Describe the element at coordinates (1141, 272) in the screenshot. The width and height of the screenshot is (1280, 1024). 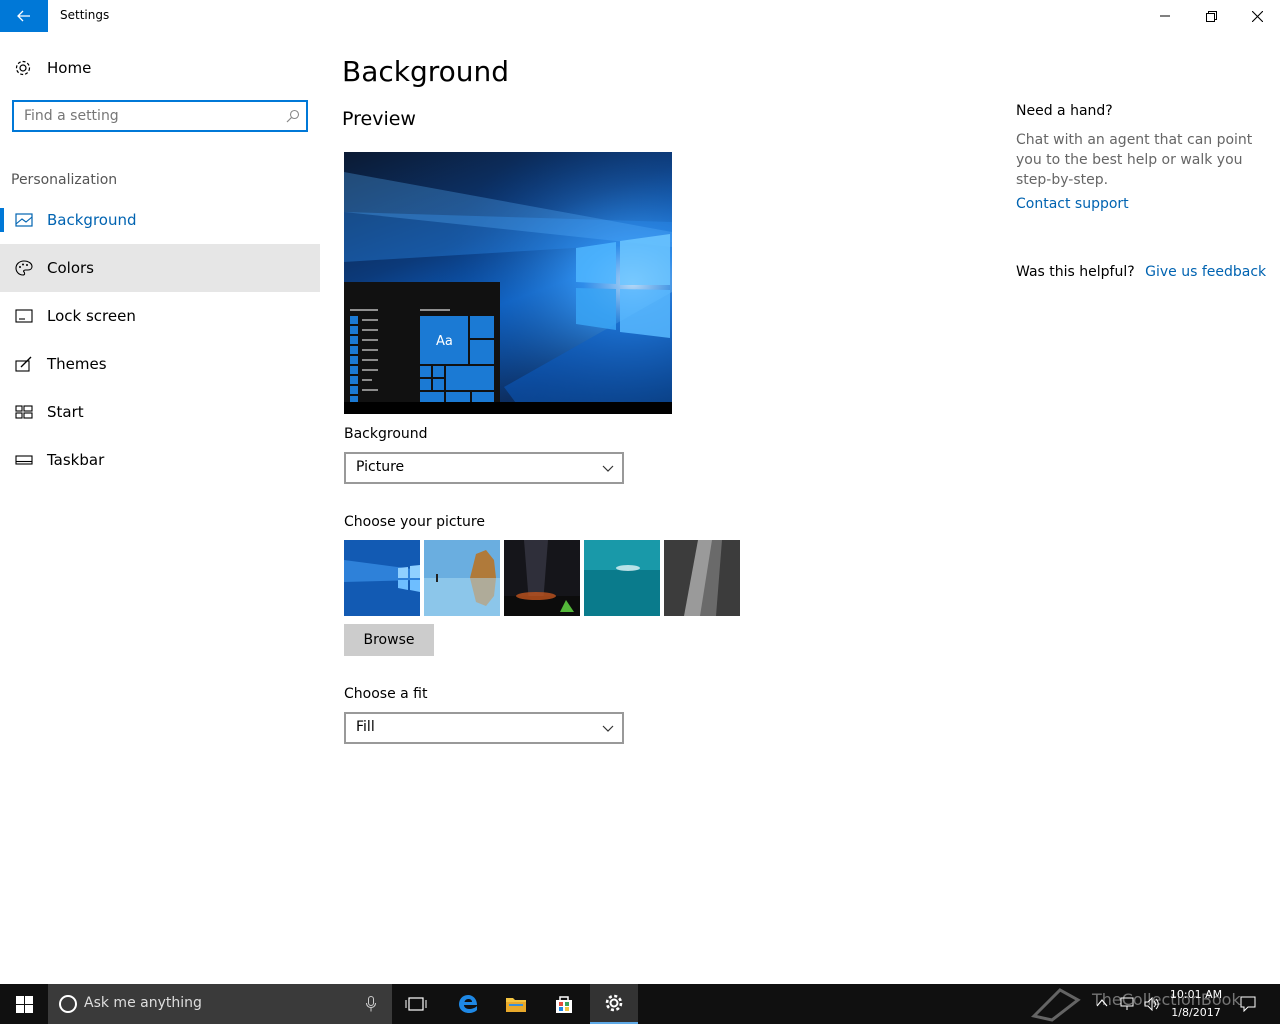
I see `helpful-row: Was this helpful? Give us feedback` at that location.